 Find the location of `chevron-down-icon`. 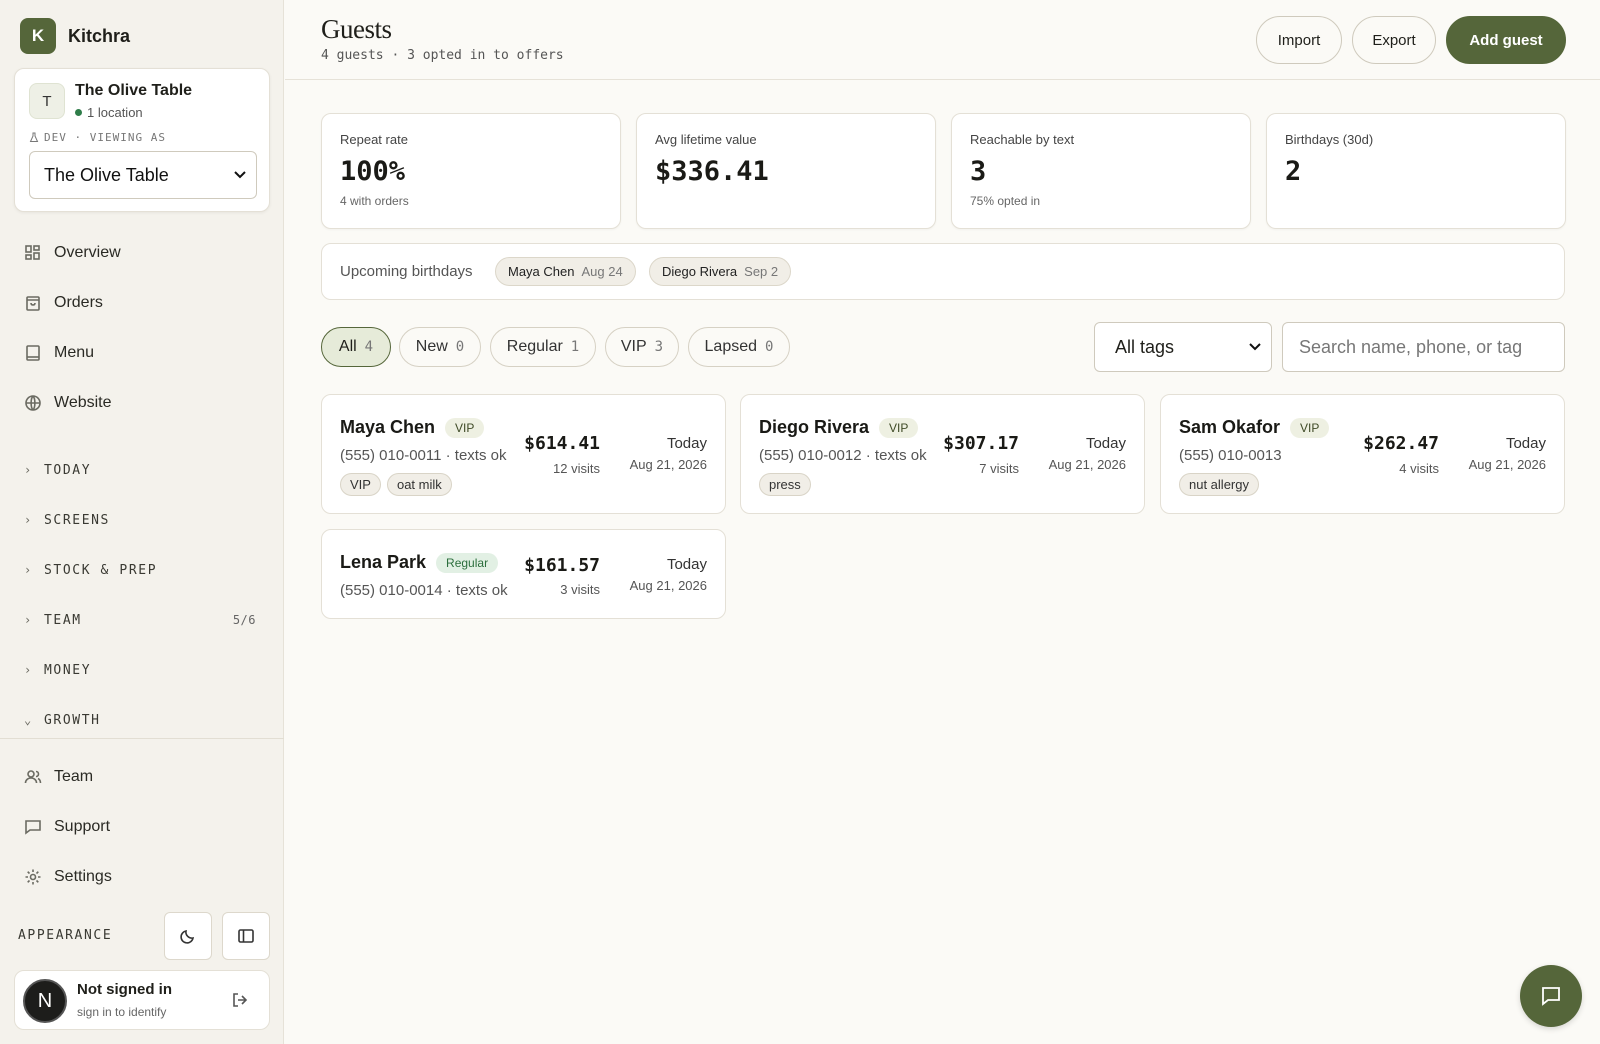

chevron-down-icon is located at coordinates (240, 175).